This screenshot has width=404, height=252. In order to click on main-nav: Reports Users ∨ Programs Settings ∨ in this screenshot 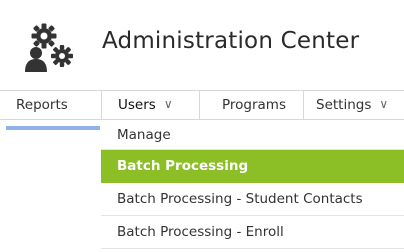, I will do `click(202, 105)`.